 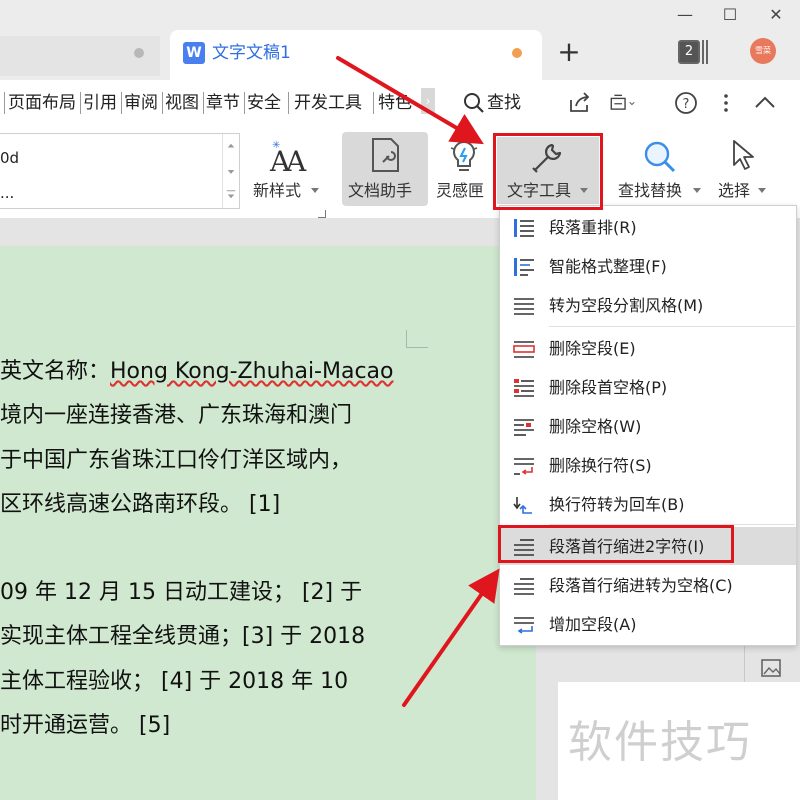 What do you see at coordinates (251, 53) in the screenshot?
I see `tab-document-title: 文字文稿1` at bounding box center [251, 53].